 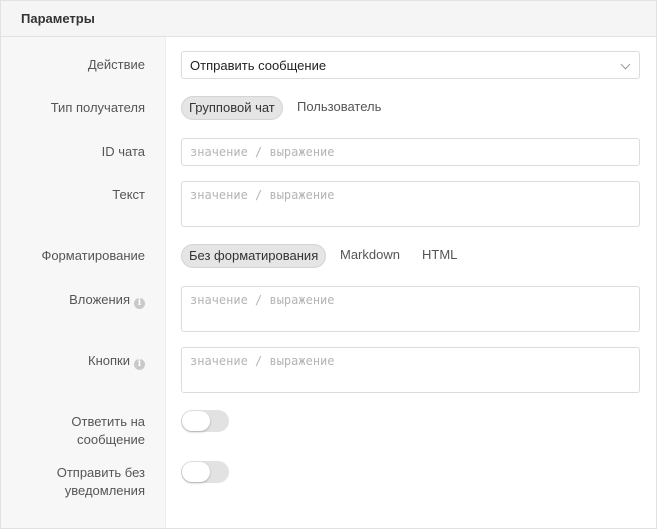 I want to click on text-placeholder: значение / выражение, so click(x=262, y=195).